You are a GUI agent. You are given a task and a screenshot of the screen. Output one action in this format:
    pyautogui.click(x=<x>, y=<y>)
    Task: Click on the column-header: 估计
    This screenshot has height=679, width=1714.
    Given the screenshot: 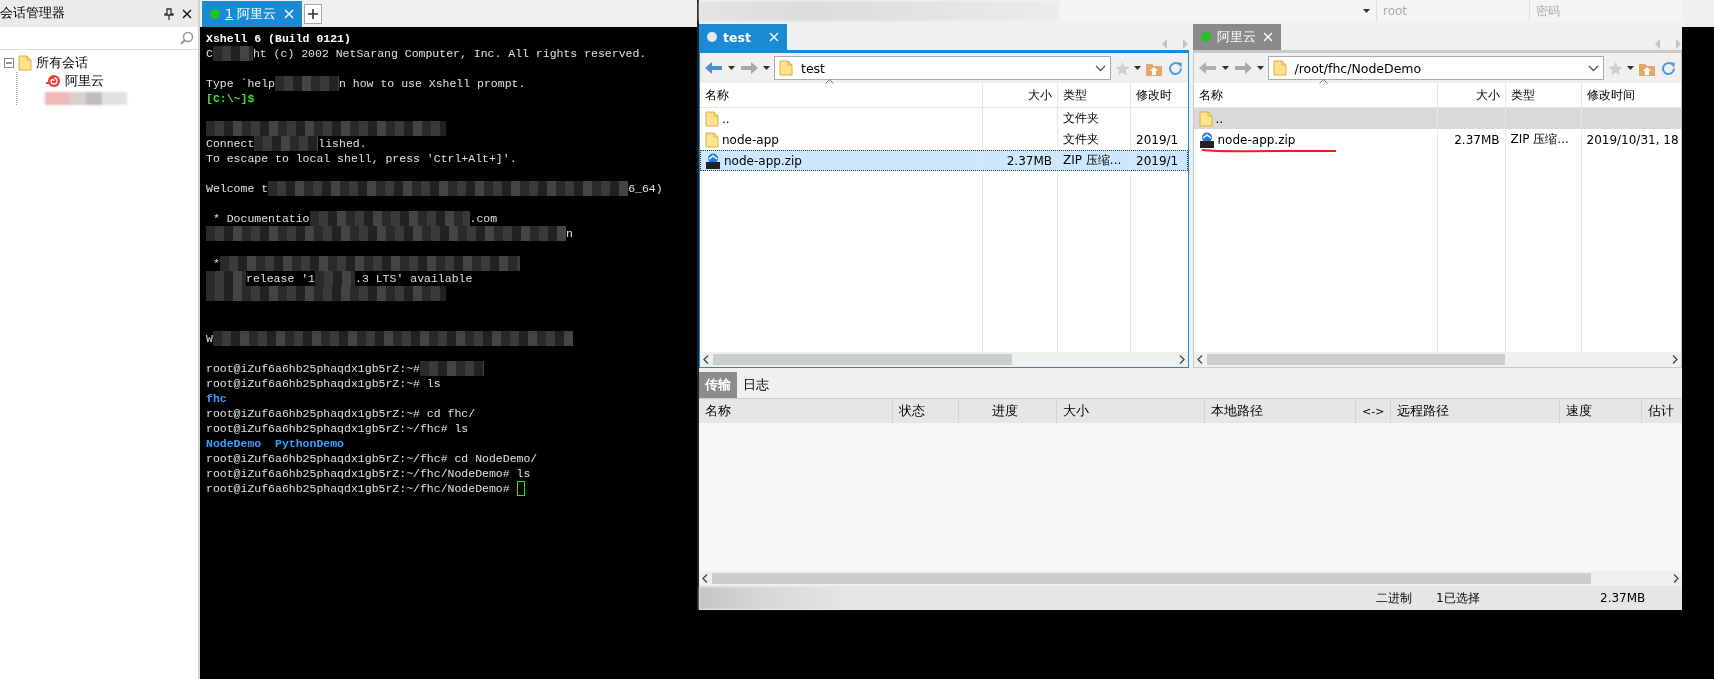 What is the action you would take?
    pyautogui.click(x=1662, y=411)
    